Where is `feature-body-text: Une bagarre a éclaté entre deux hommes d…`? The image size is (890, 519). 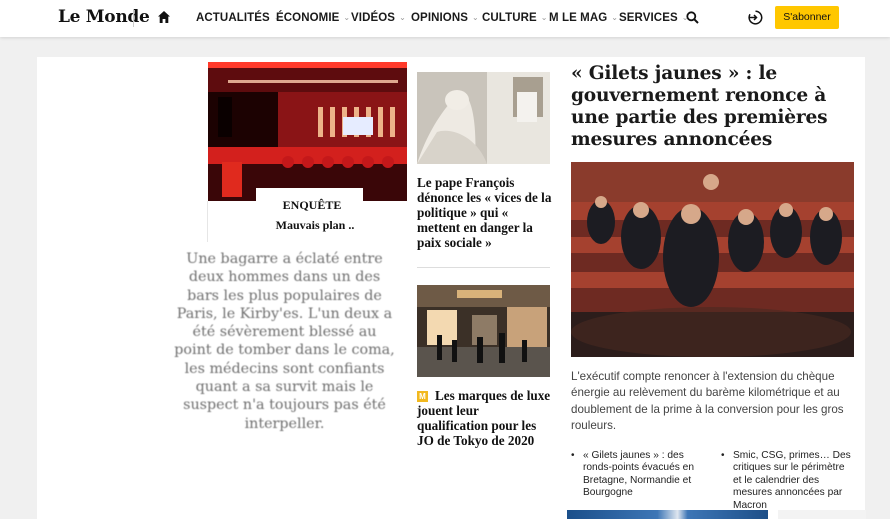
feature-body-text: Une bagarre a éclaté entre deux hommes d… is located at coordinates (284, 341).